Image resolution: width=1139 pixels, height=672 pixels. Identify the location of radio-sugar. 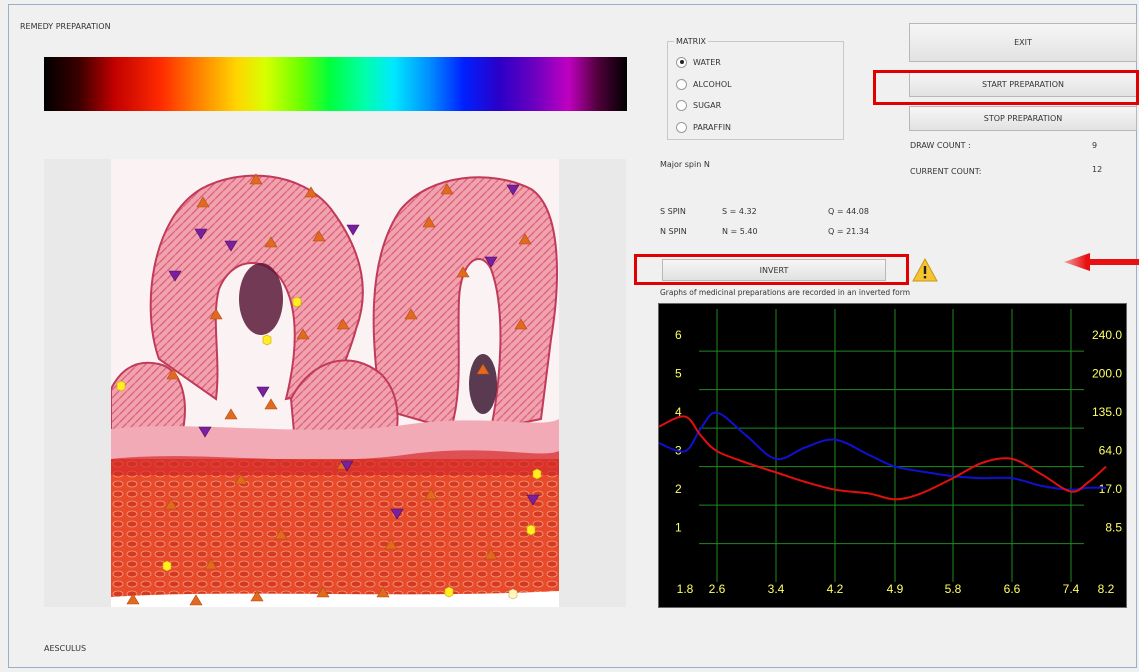
(681, 105).